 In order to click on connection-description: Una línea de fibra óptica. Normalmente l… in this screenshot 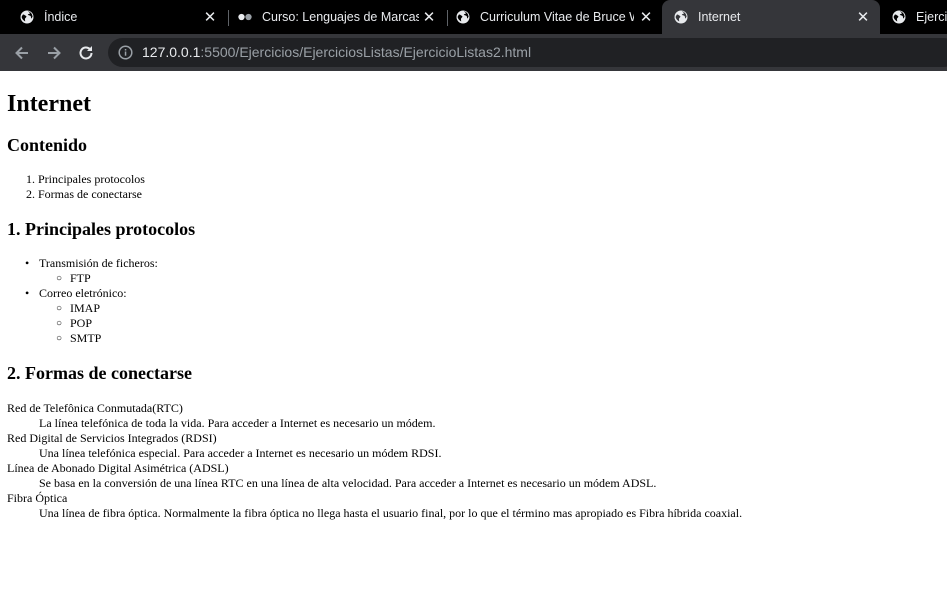, I will do `click(391, 513)`.